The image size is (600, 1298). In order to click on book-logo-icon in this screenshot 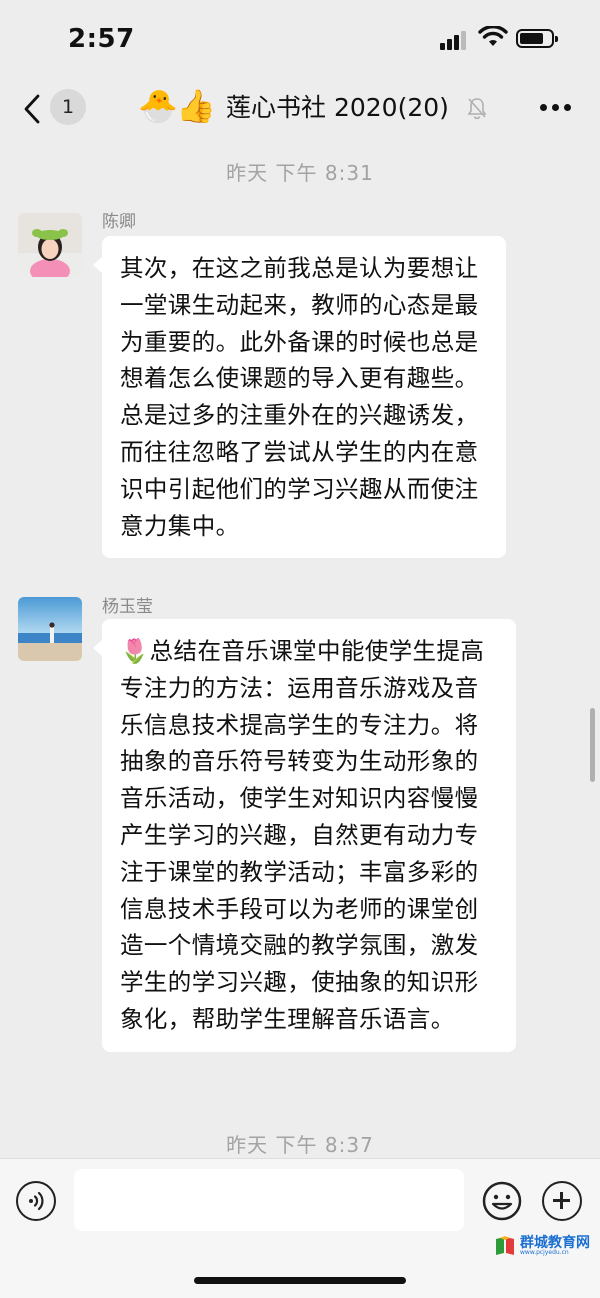, I will do `click(505, 1245)`.